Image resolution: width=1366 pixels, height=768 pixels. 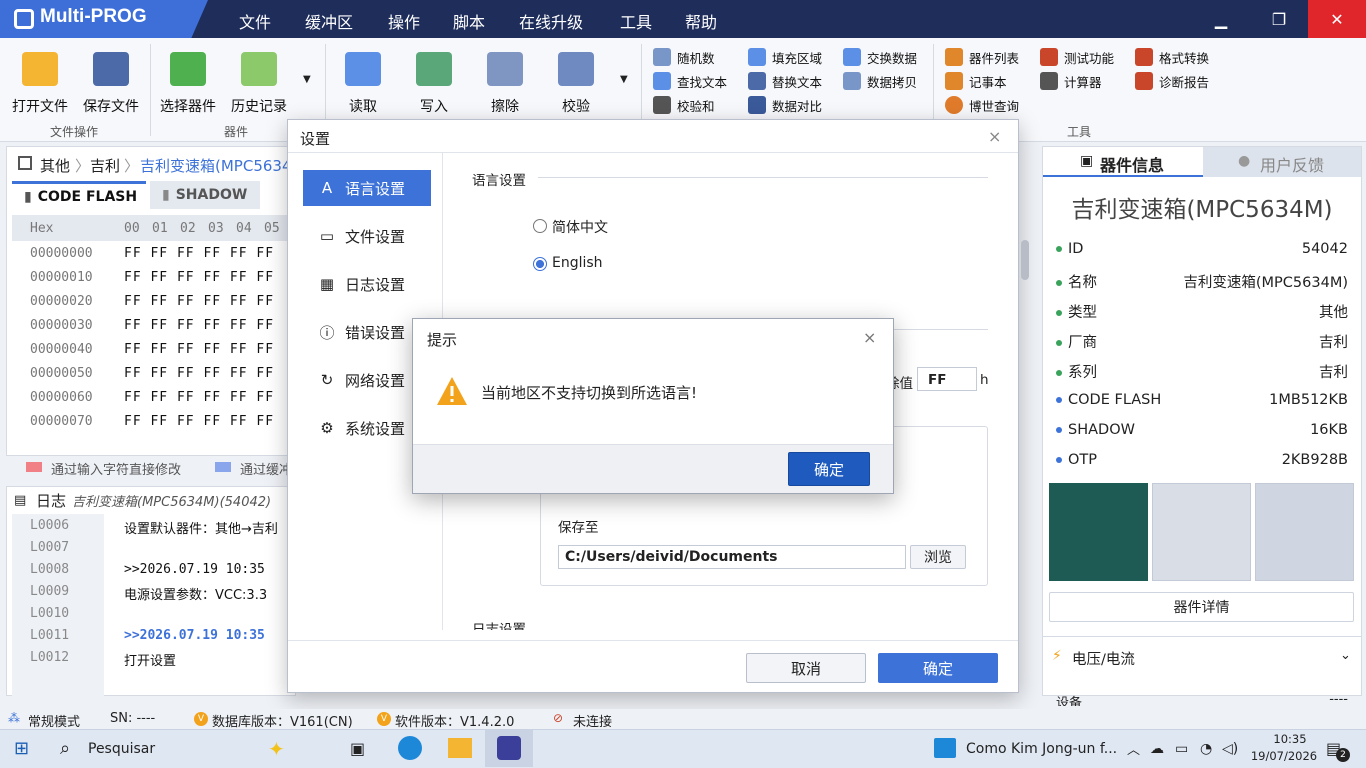 What do you see at coordinates (1172, 57) in the screenshot?
I see `format-convert-button: 格式转换` at bounding box center [1172, 57].